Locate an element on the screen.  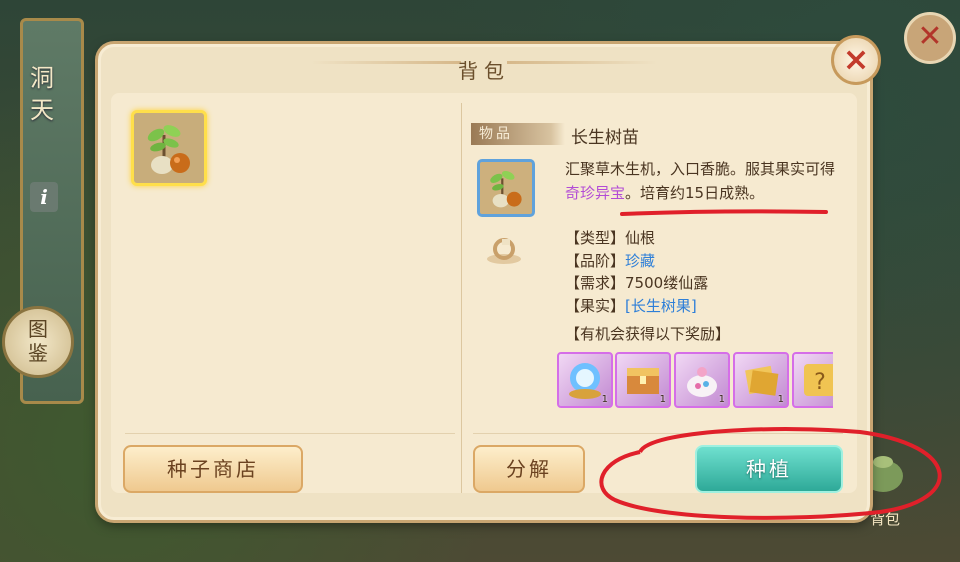
sapling-icon is located at coordinates (168, 149).